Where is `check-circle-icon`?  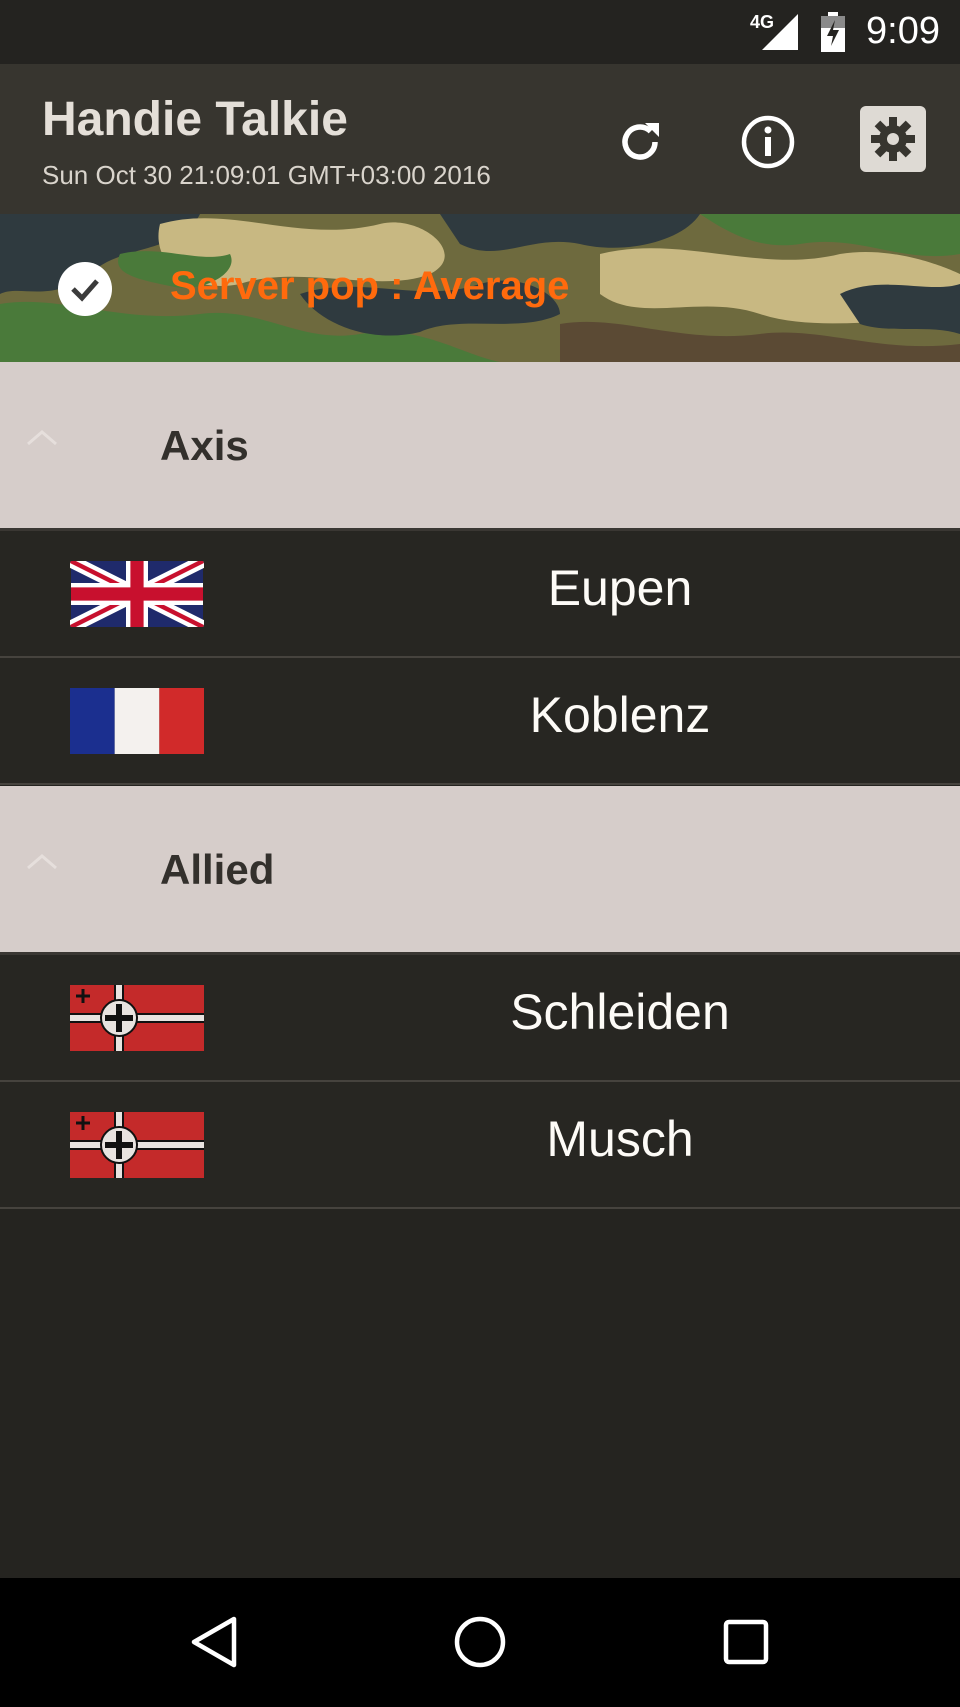
check-circle-icon is located at coordinates (85, 289).